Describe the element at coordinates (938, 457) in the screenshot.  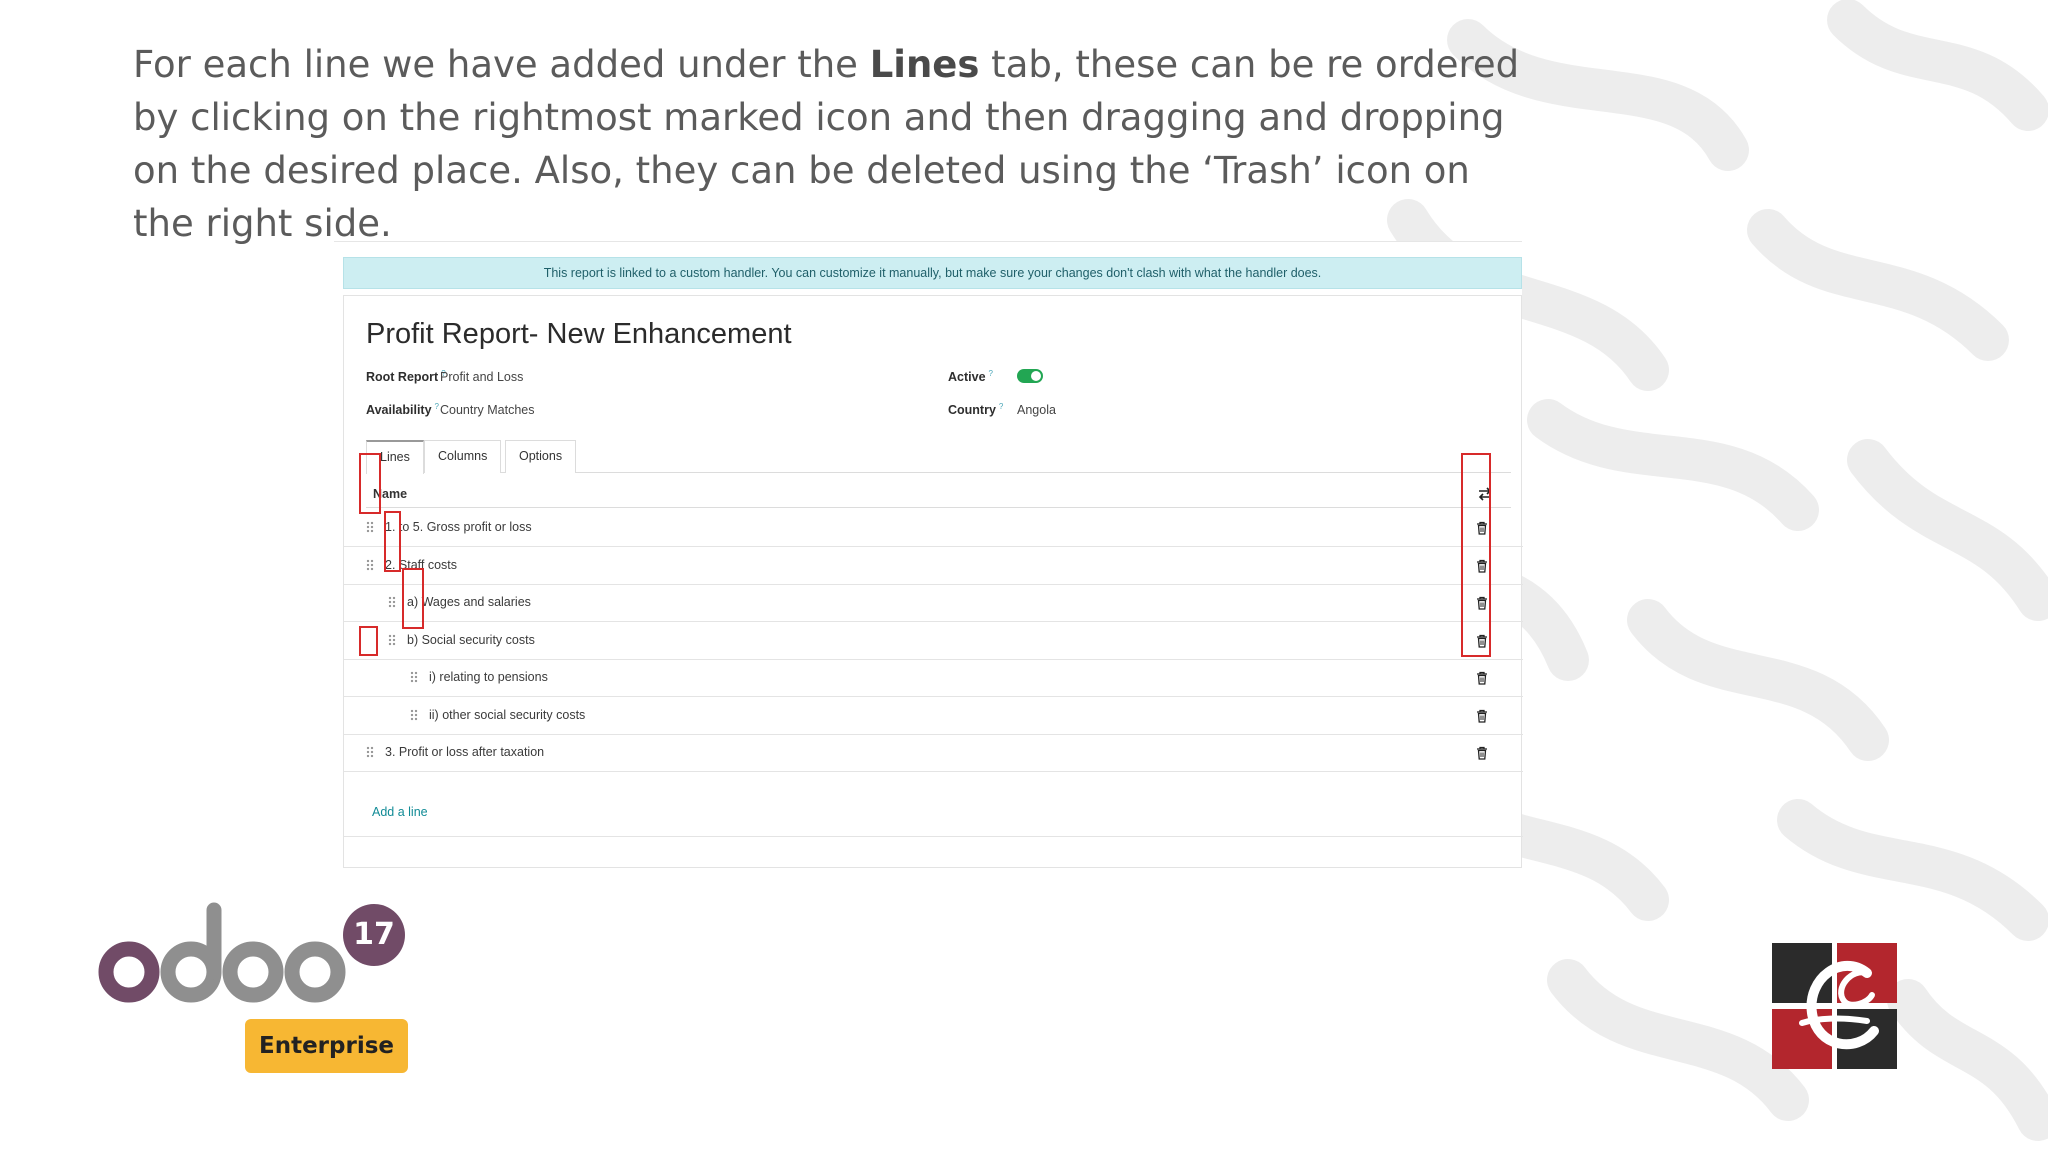
I see `notebook-tabs: Lines Columns Options` at that location.